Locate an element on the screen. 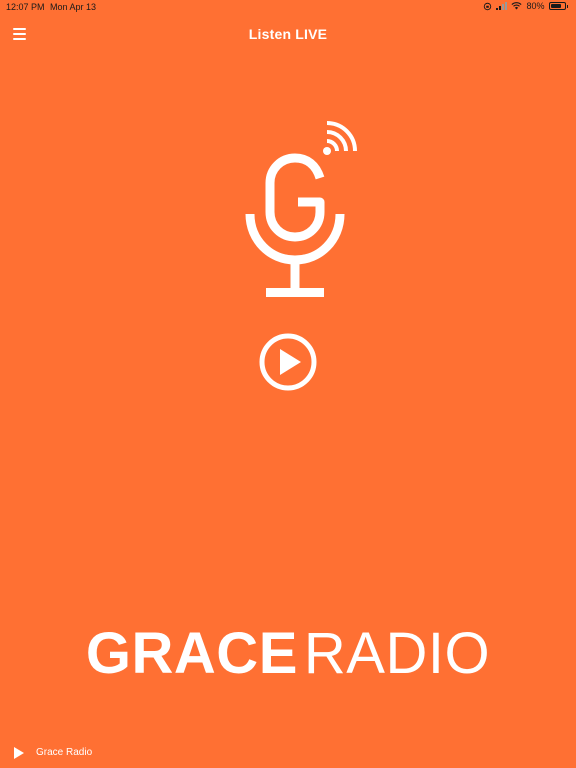 This screenshot has width=576, height=768. page-title: Listen LIVE is located at coordinates (288, 34).